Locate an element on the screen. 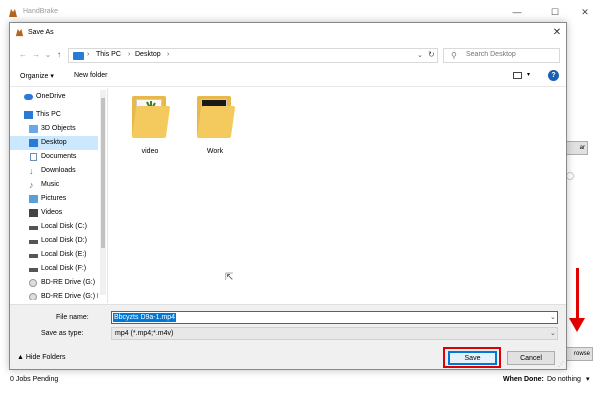  sidebar-item-local-disk-d: Local Disk (D:) is located at coordinates (54, 241).